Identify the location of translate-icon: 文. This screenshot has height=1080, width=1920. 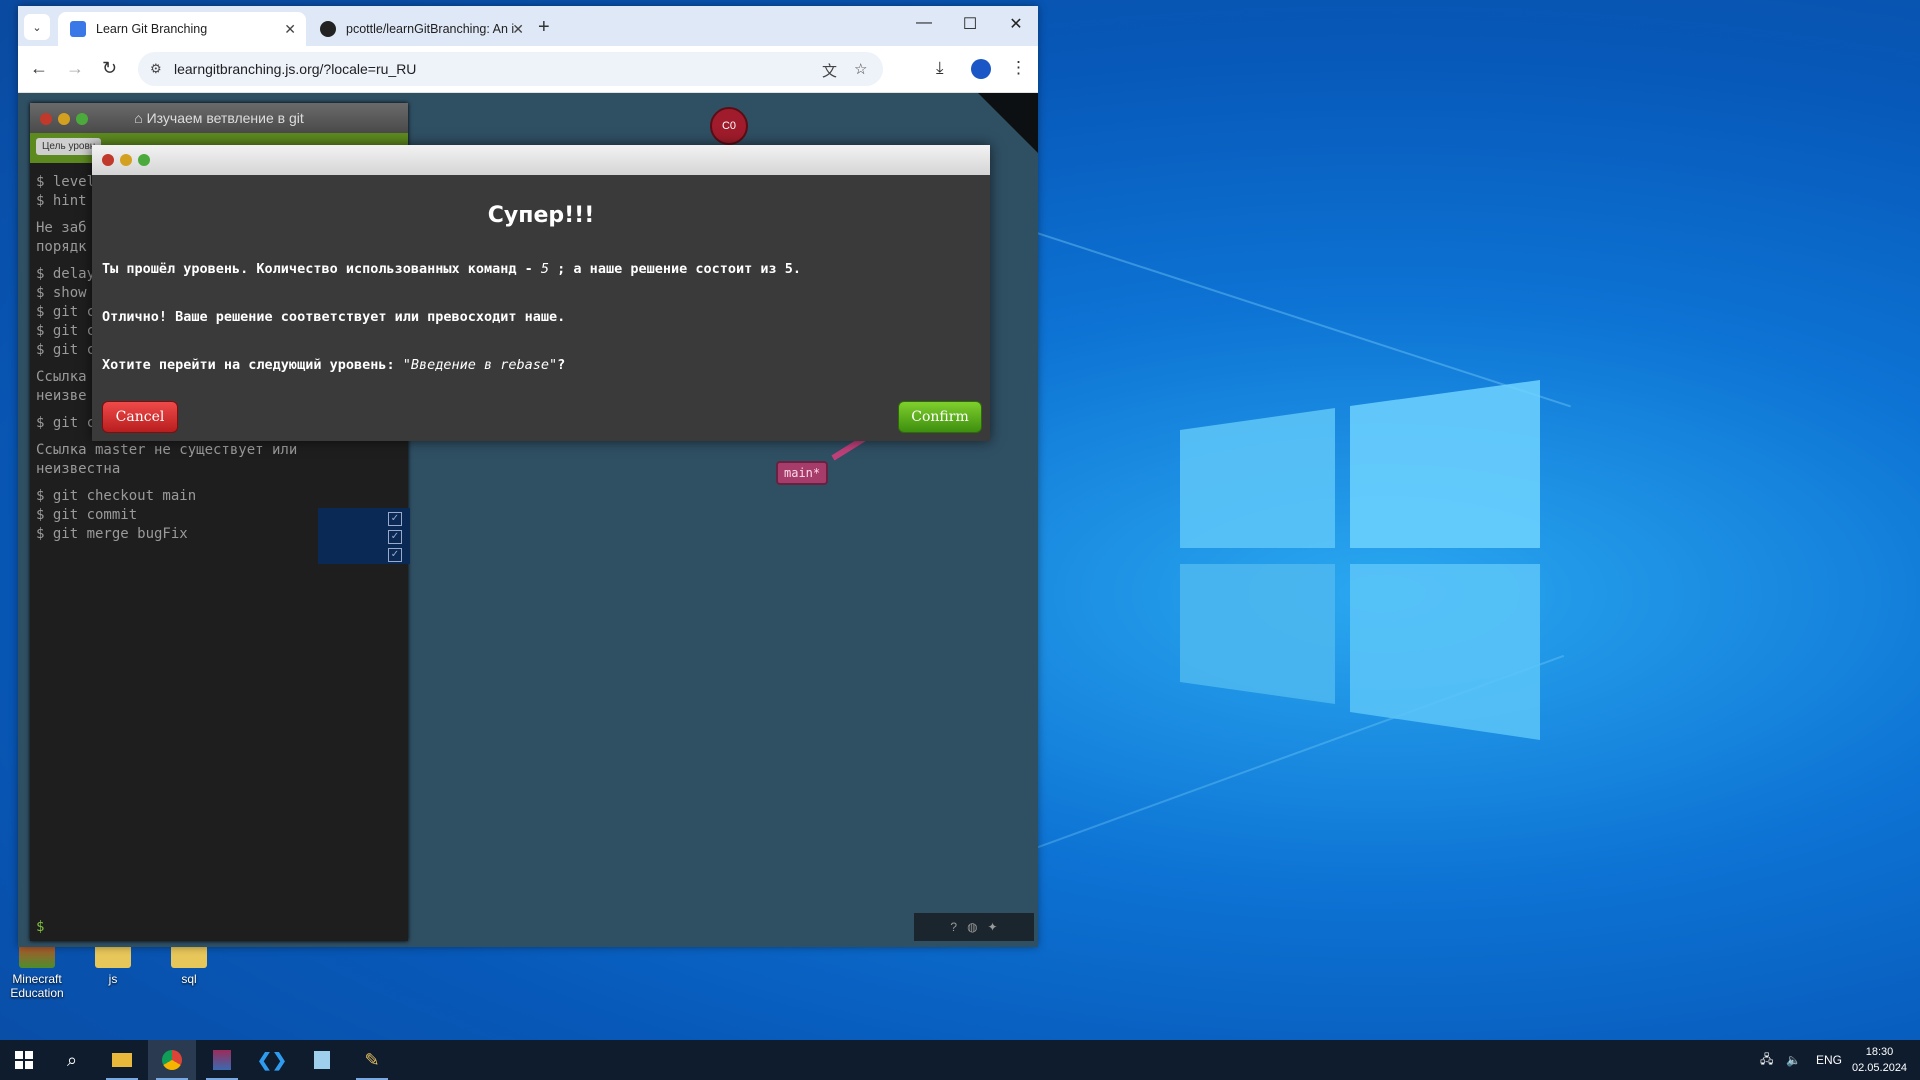
(829, 70).